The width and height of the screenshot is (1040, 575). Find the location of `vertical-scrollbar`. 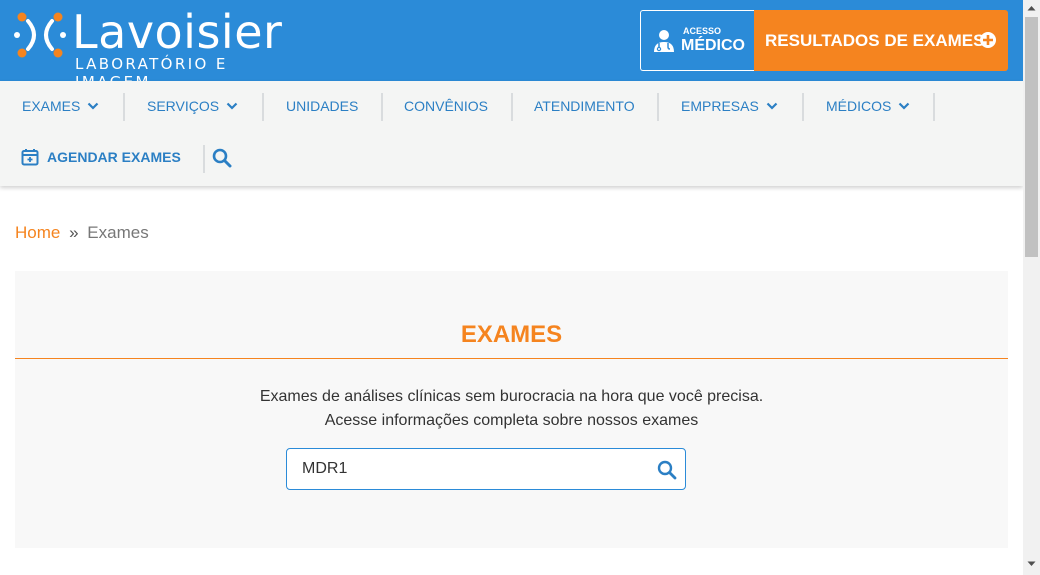

vertical-scrollbar is located at coordinates (1031, 287).